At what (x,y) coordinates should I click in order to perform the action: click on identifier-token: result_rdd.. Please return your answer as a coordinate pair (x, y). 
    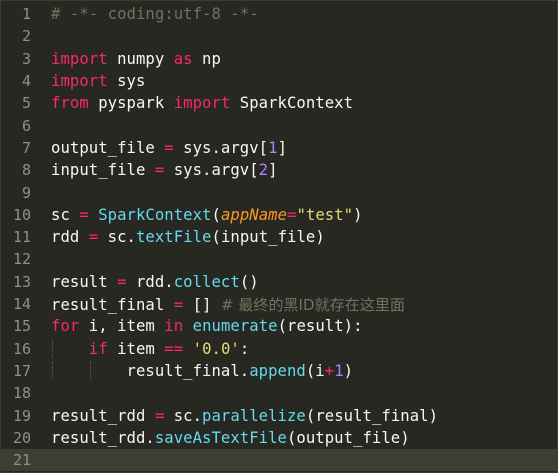
    Looking at the image, I should click on (103, 437).